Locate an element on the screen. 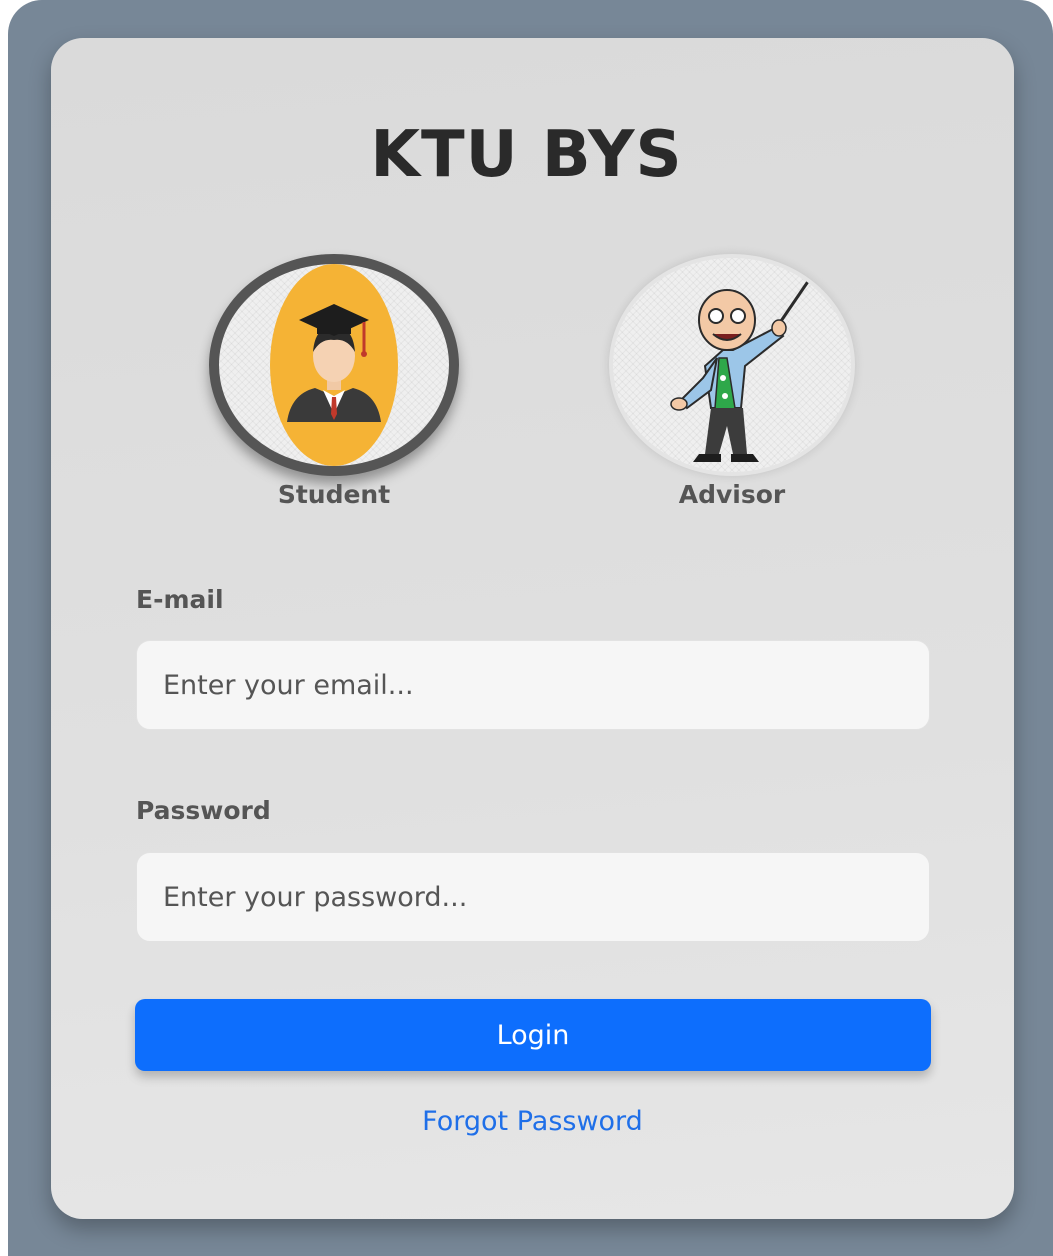 The image size is (1053, 1256). password-field is located at coordinates (533, 897).